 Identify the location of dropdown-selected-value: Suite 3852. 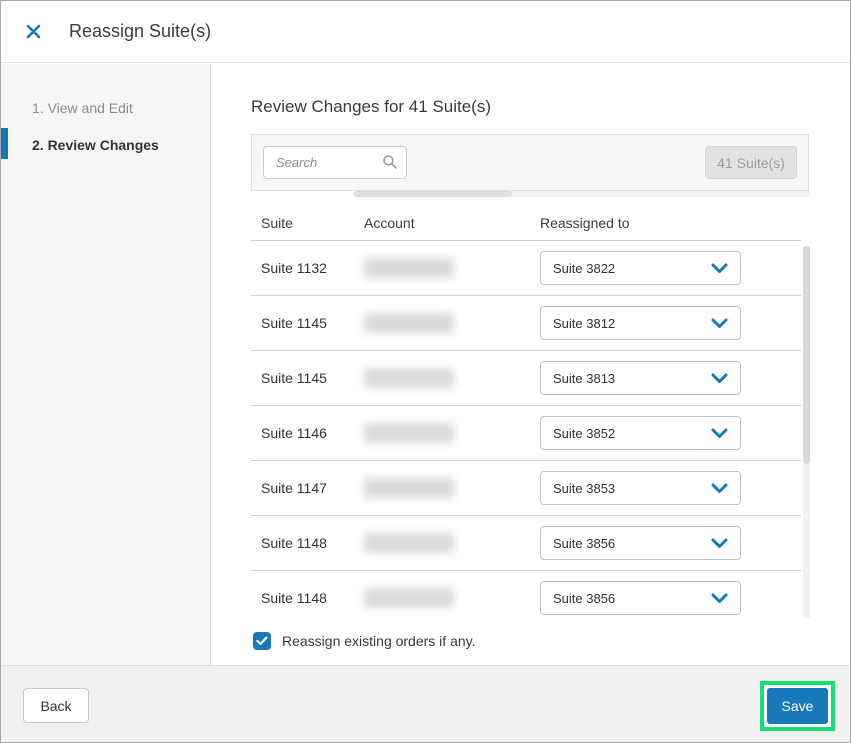
(584, 433).